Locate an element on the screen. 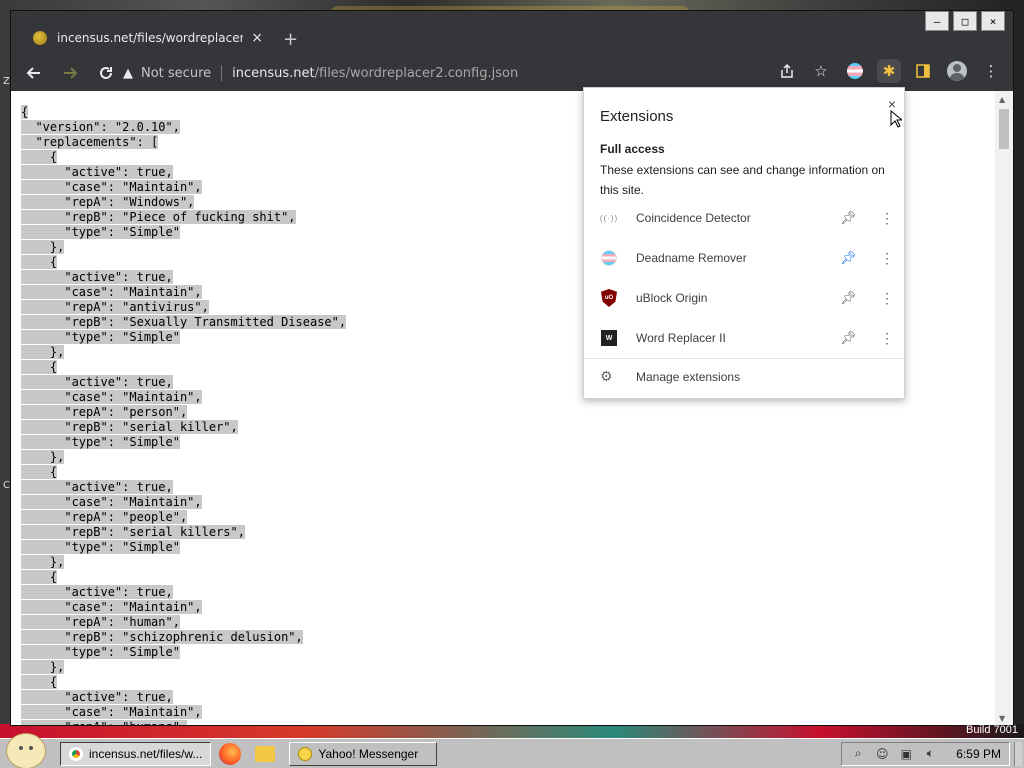 The width and height of the screenshot is (1024, 768). tab-title: incensus.net/files/wordreplacer2 is located at coordinates (150, 38).